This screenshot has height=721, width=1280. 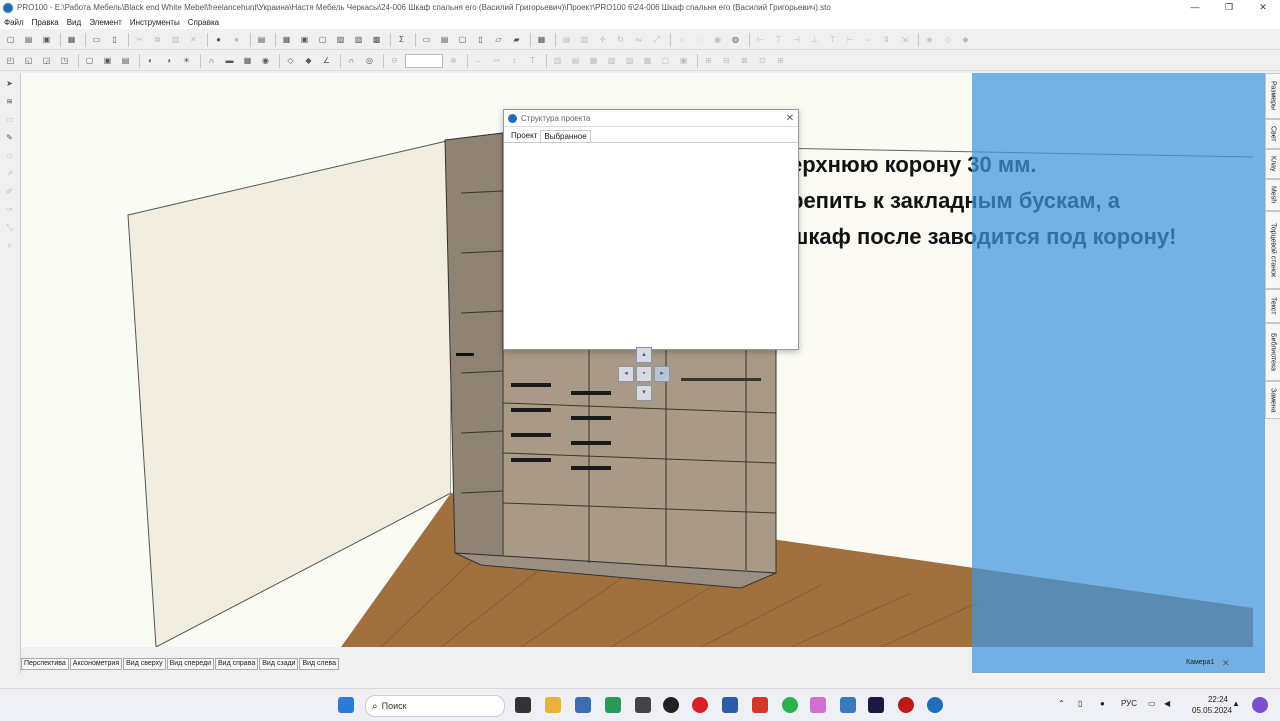 I want to click on stretch-icon: ⤡, so click(x=9, y=227).